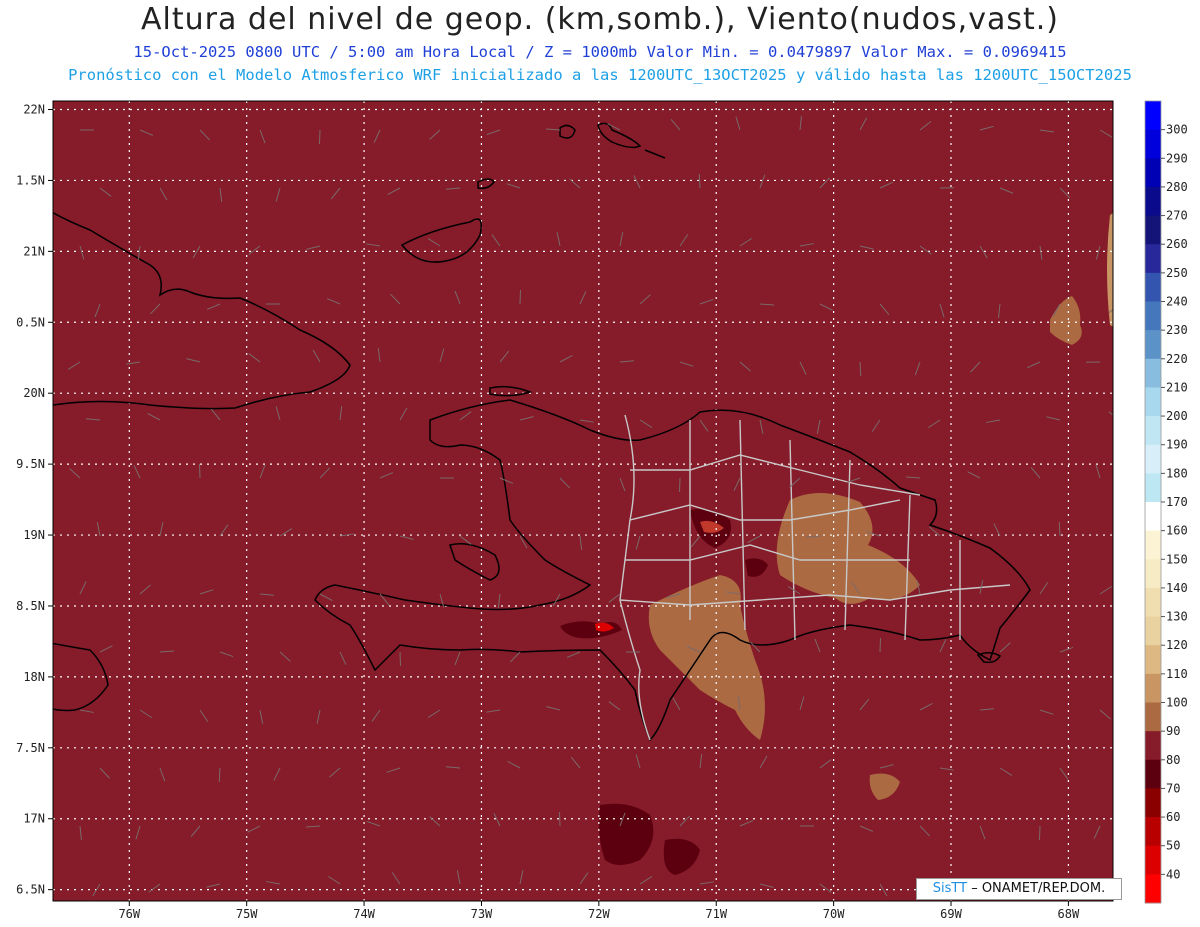 The image size is (1200, 927). Describe the element at coordinates (1177, 216) in the screenshot. I see `colorbar-label: 270` at that location.